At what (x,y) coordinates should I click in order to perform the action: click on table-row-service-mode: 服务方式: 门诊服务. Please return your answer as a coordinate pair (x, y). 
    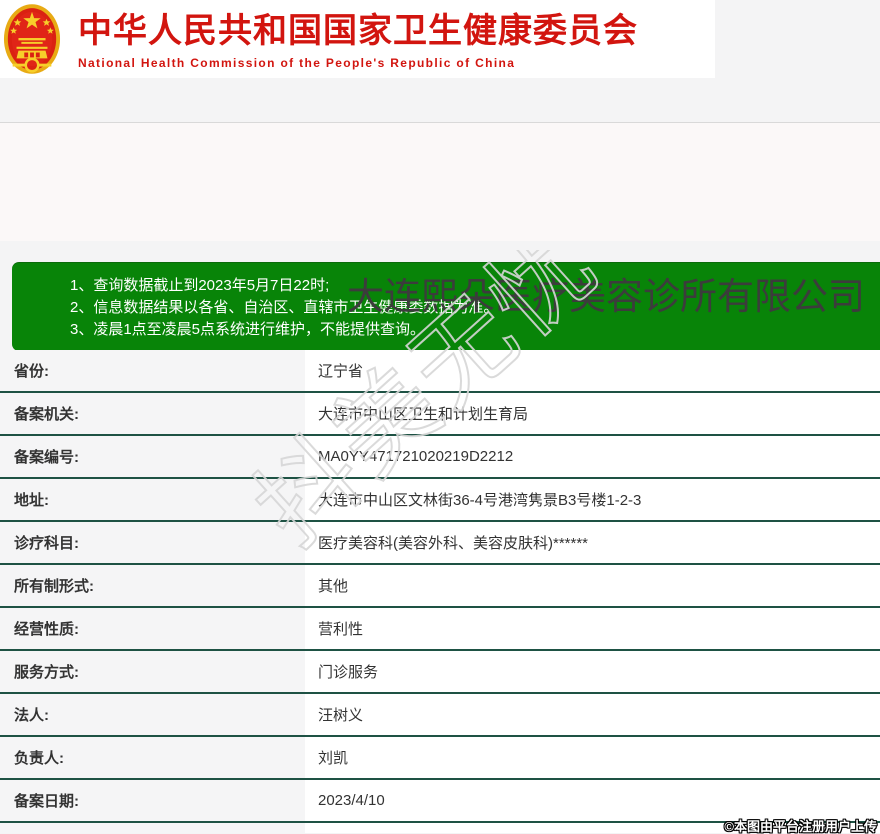
    Looking at the image, I should click on (440, 672).